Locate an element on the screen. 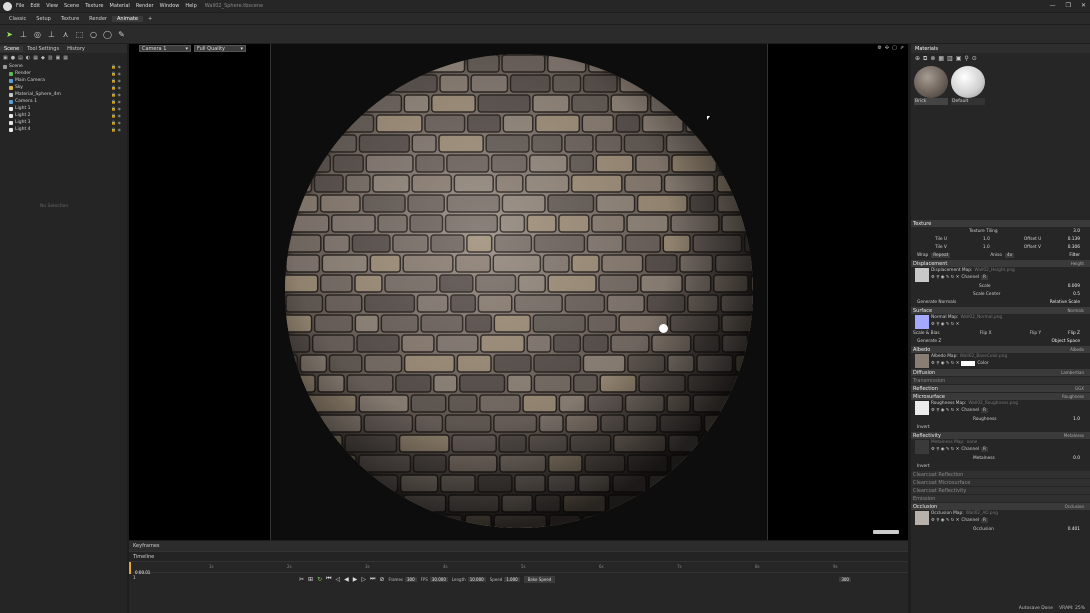 The width and height of the screenshot is (1090, 613). share-icon: ⊙ is located at coordinates (974, 58).